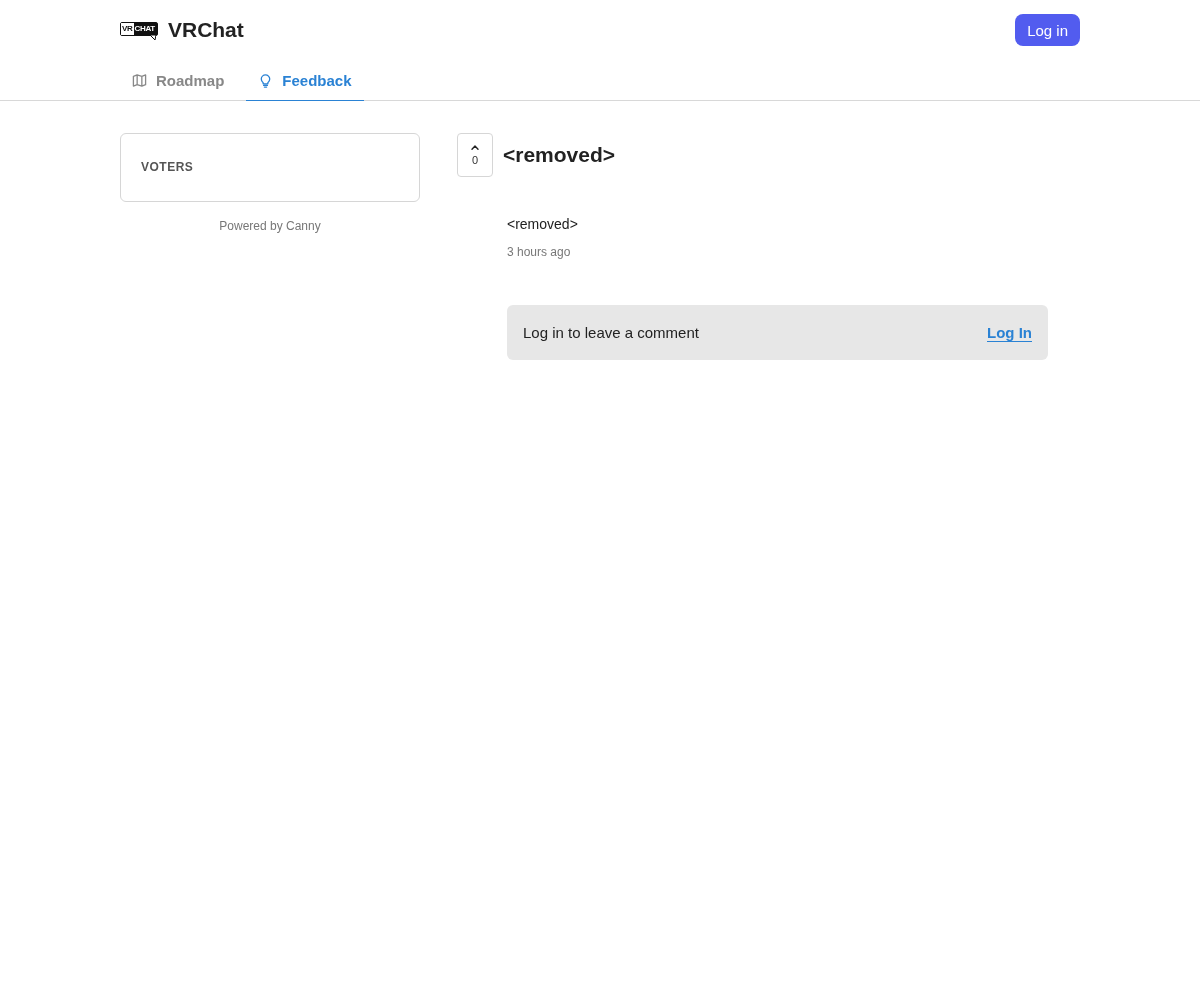  I want to click on nav-tab: Roadmap, so click(178, 80).